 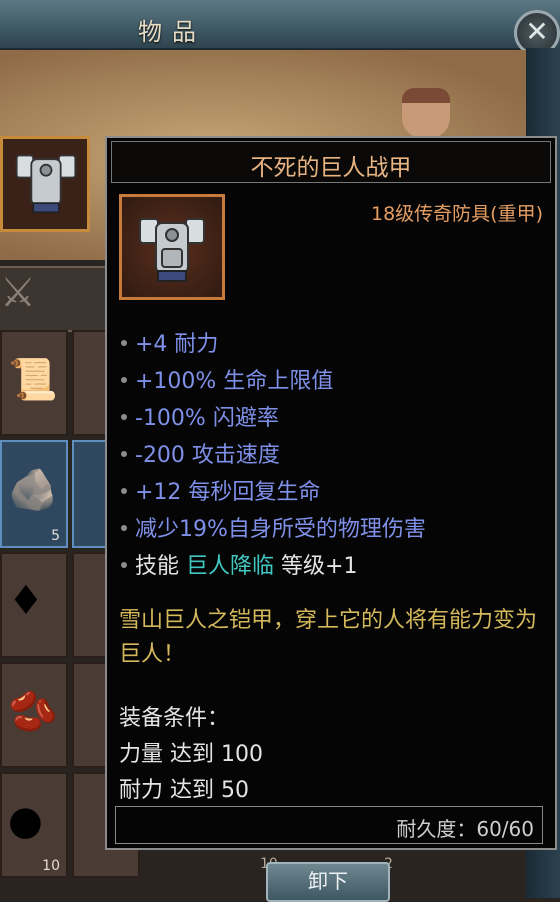 What do you see at coordinates (426, 113) in the screenshot?
I see `character-portrait` at bounding box center [426, 113].